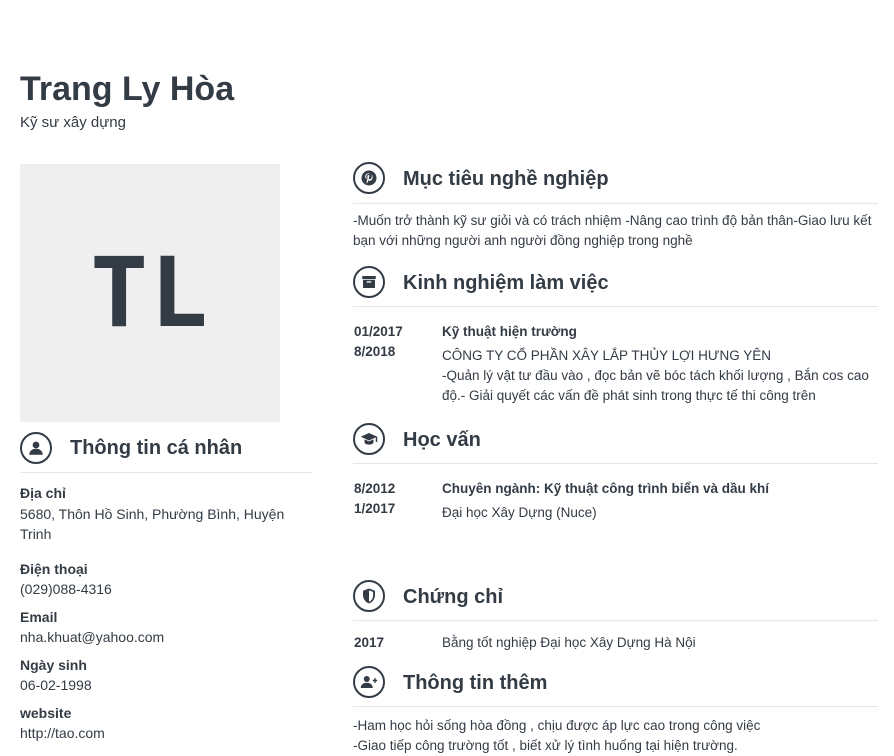  I want to click on avatar: TL, so click(150, 293).